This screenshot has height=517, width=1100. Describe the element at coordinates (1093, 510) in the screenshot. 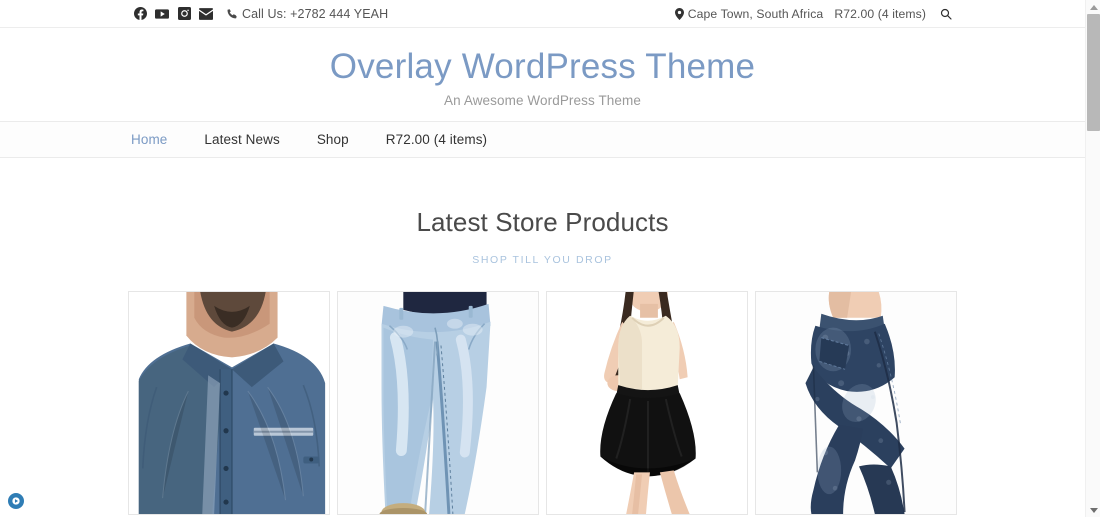

I see `scroll-down-arrow` at that location.